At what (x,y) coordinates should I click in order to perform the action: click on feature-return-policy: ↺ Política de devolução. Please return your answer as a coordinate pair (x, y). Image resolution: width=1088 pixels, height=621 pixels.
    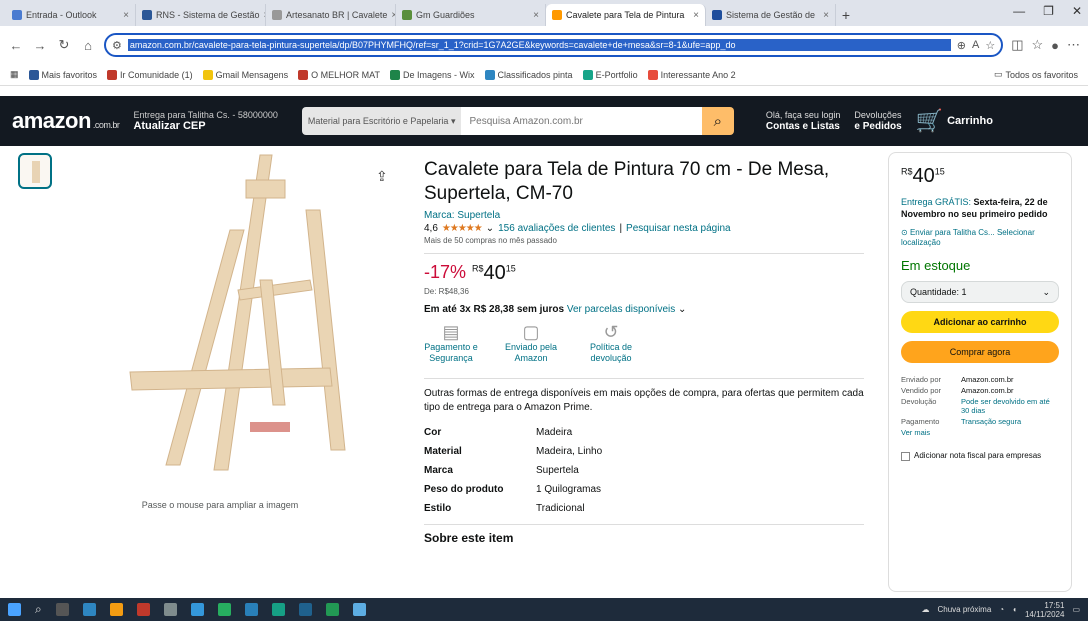
    Looking at the image, I should click on (611, 343).